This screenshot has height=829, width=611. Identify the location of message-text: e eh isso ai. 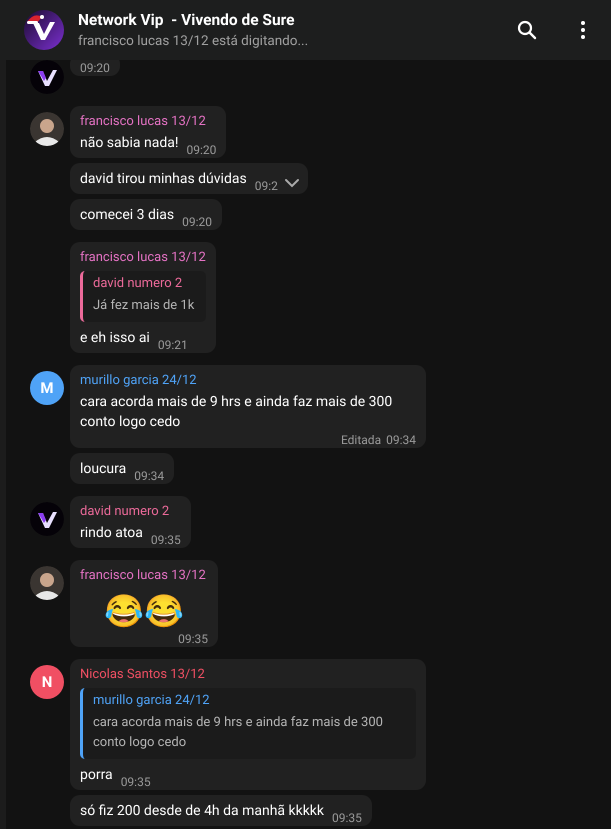
(115, 338).